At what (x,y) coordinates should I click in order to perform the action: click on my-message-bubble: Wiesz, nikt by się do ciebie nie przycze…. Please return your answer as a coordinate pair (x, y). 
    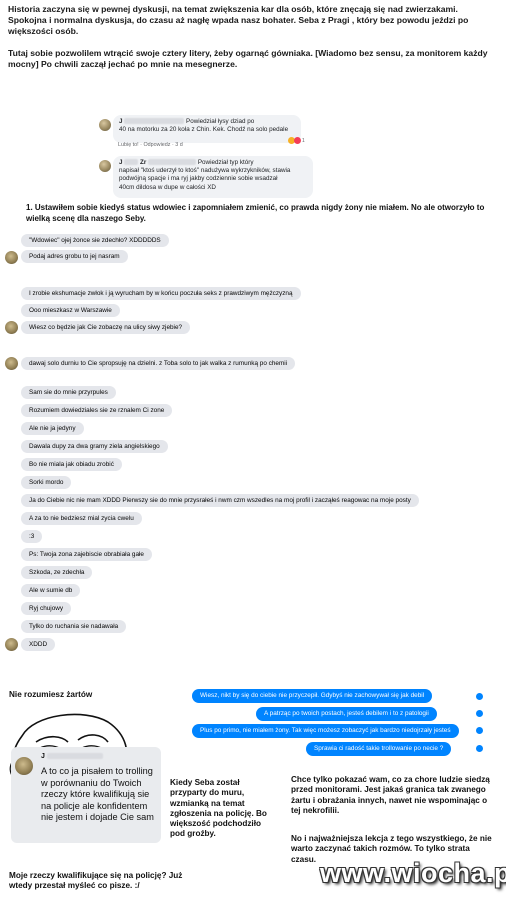
    Looking at the image, I should click on (312, 696).